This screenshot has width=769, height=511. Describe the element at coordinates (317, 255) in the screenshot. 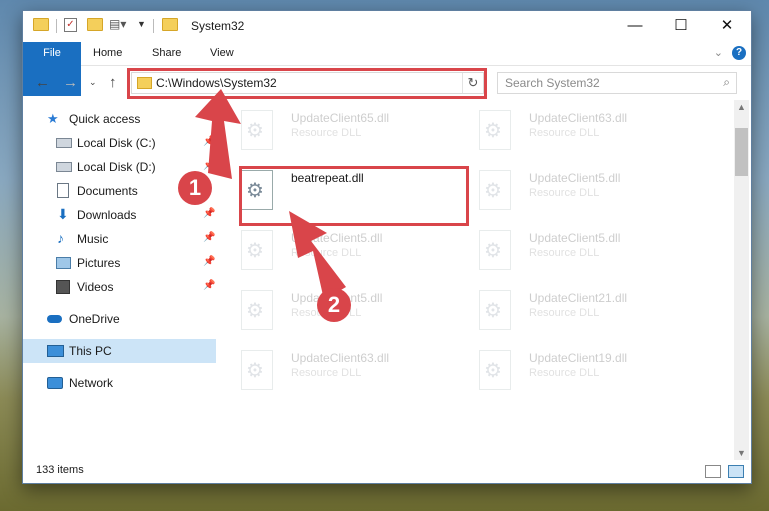

I see `arrow-to-file` at that location.